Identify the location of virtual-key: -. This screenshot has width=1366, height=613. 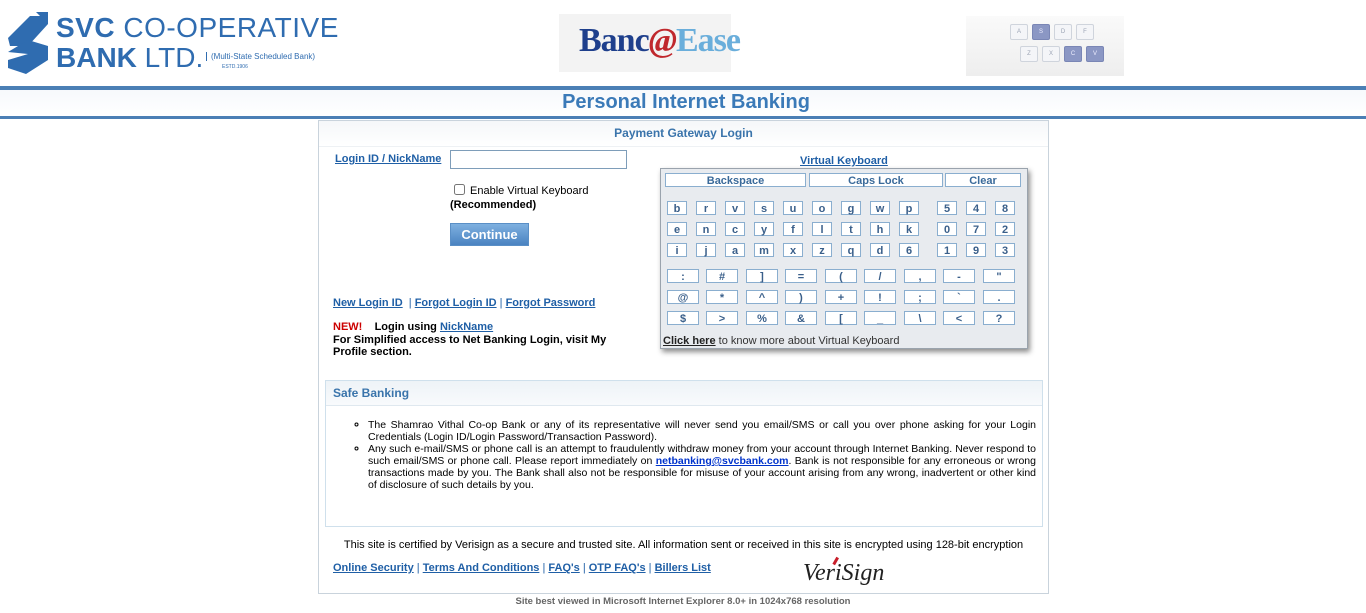
(959, 276).